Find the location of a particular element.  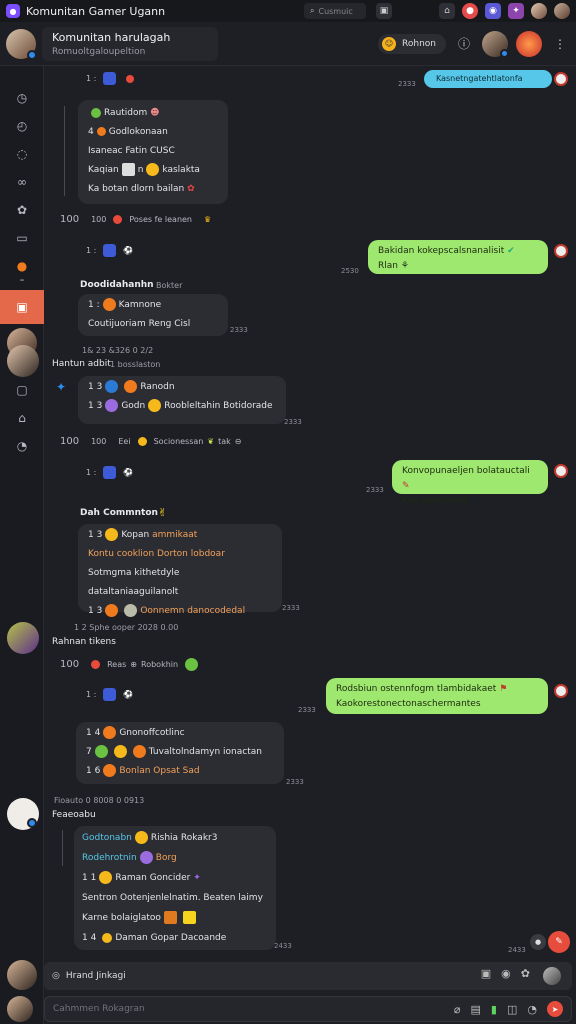

message-line: Sotmgma kithetdyle dataltaniaaguilanolt is located at coordinates (134, 582).